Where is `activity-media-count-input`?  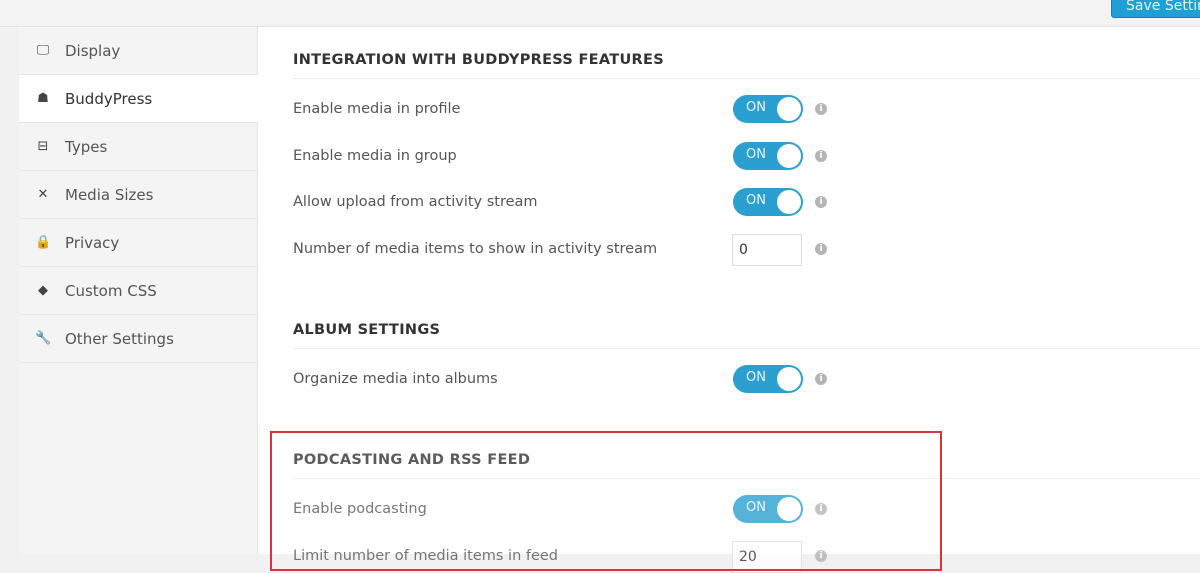
activity-media-count-input is located at coordinates (767, 250).